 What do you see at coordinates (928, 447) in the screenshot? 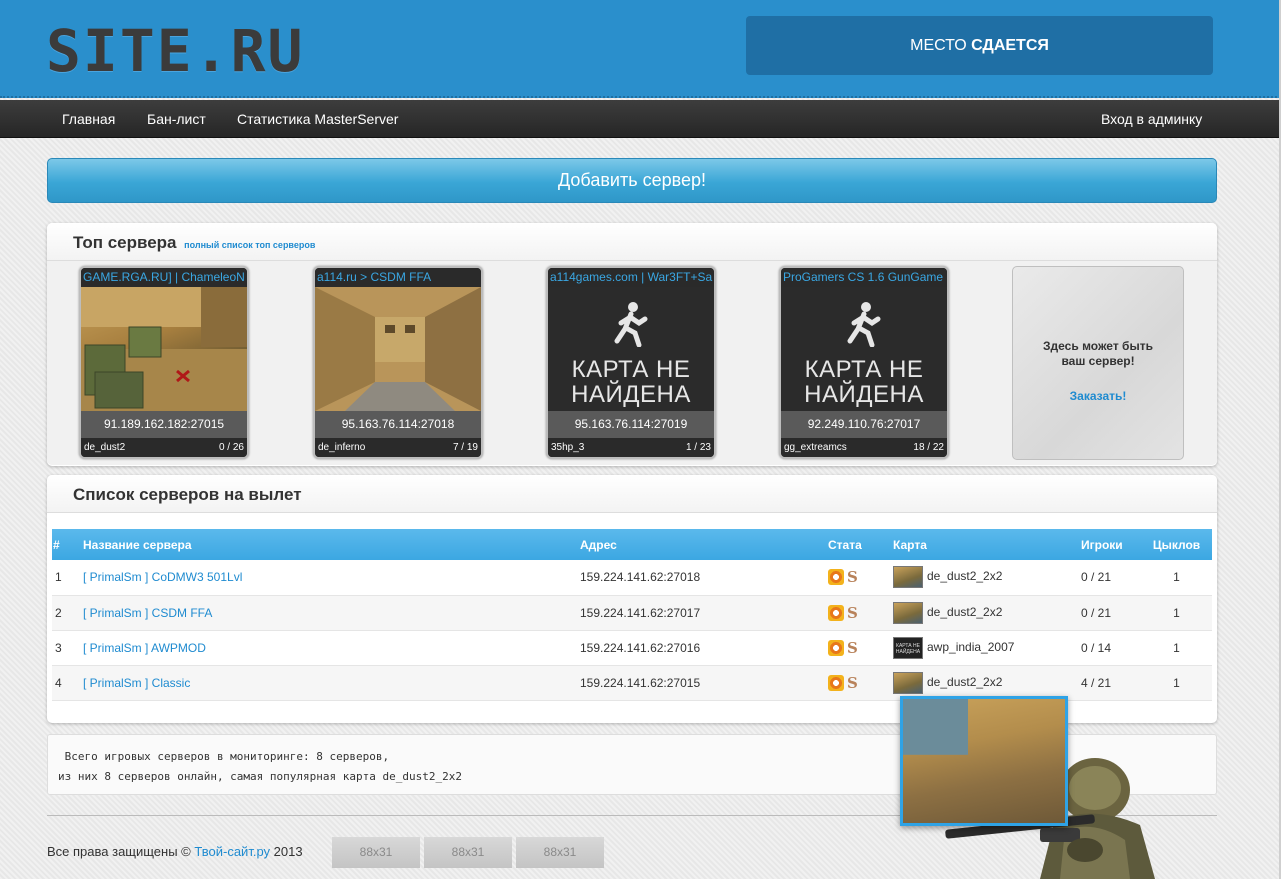
I see `card-players: 18 / 22` at bounding box center [928, 447].